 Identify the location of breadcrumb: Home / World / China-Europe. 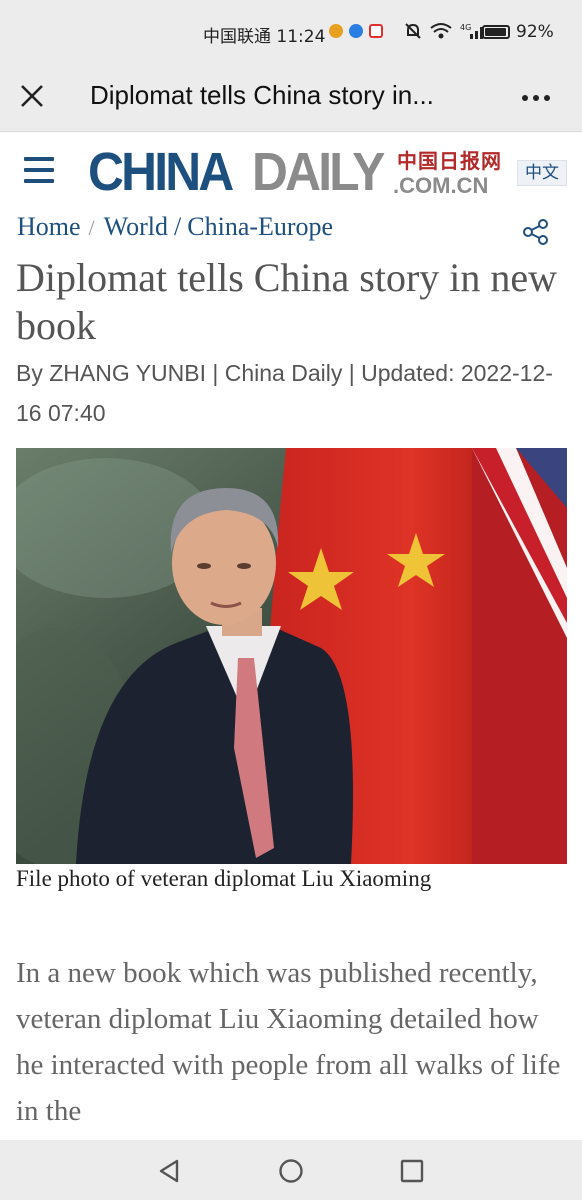
(175, 229).